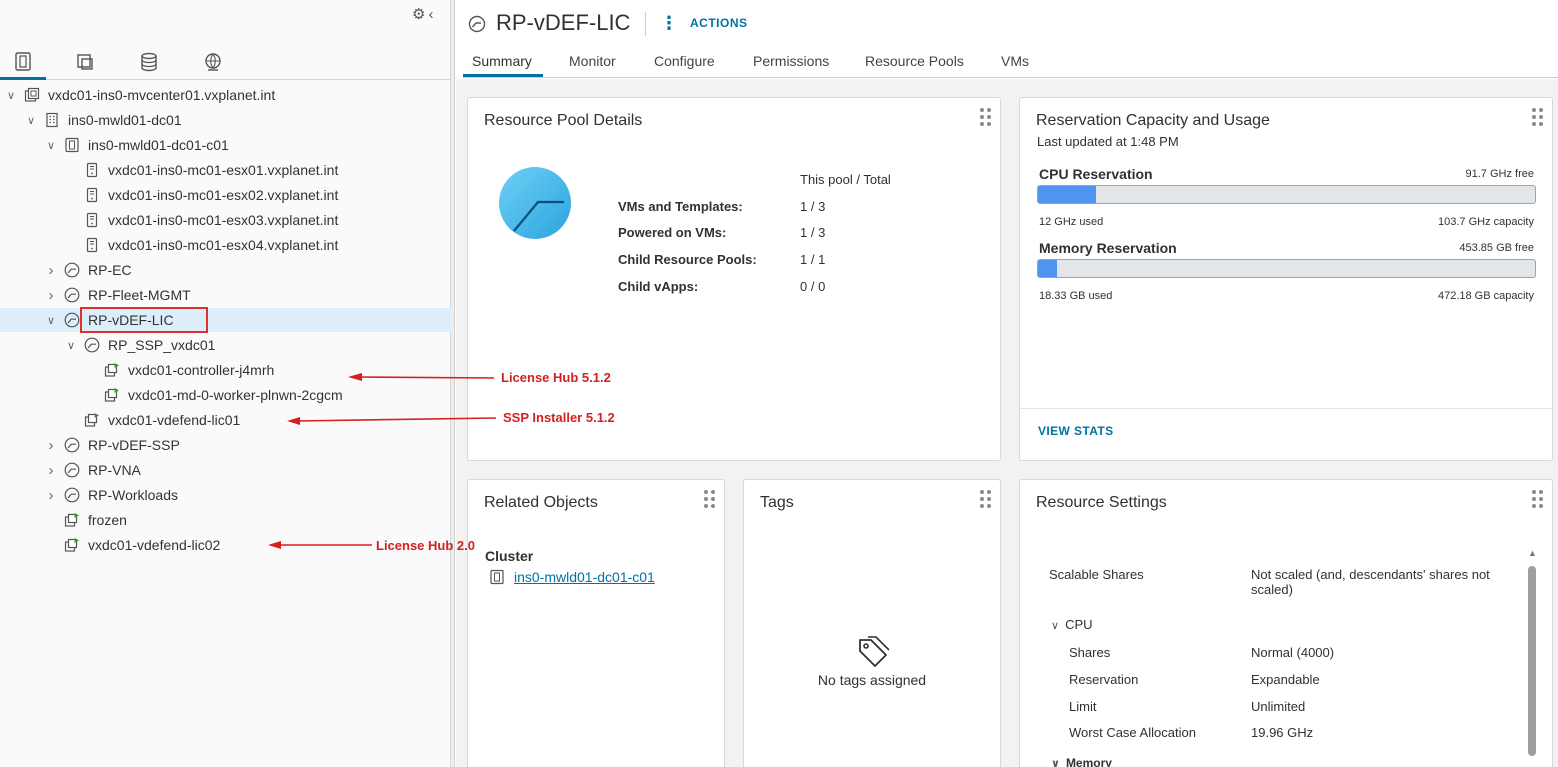  Describe the element at coordinates (392, 421) in the screenshot. I see `annotation-arrow-ssp-installer` at that location.